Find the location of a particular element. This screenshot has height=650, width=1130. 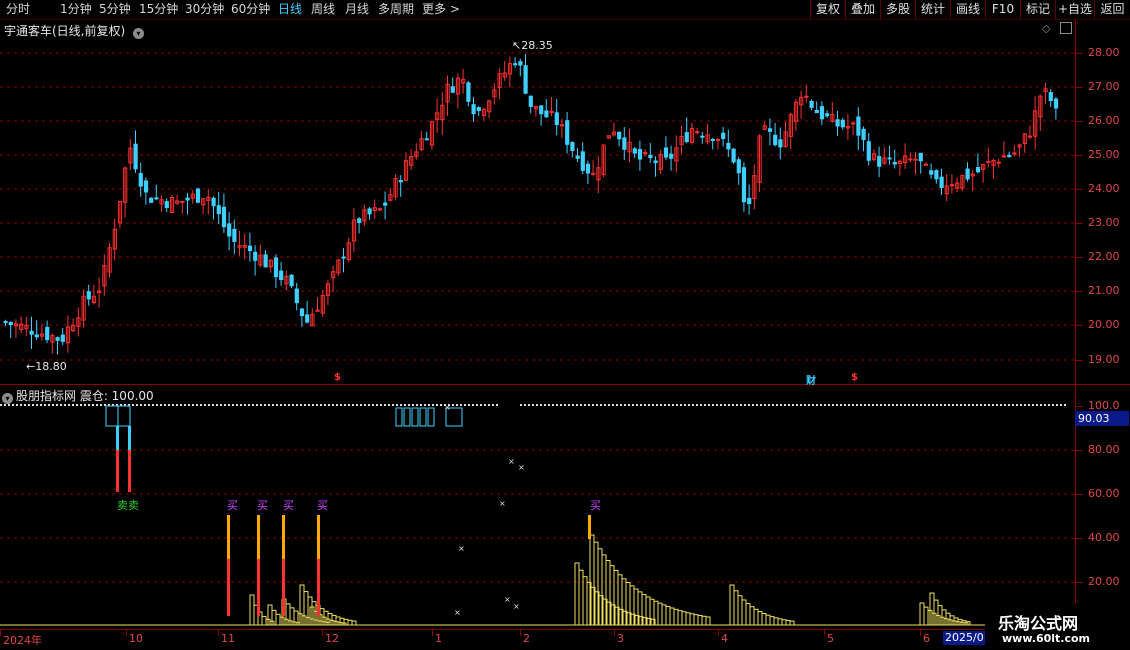

hold-box is located at coordinates (407, 417).